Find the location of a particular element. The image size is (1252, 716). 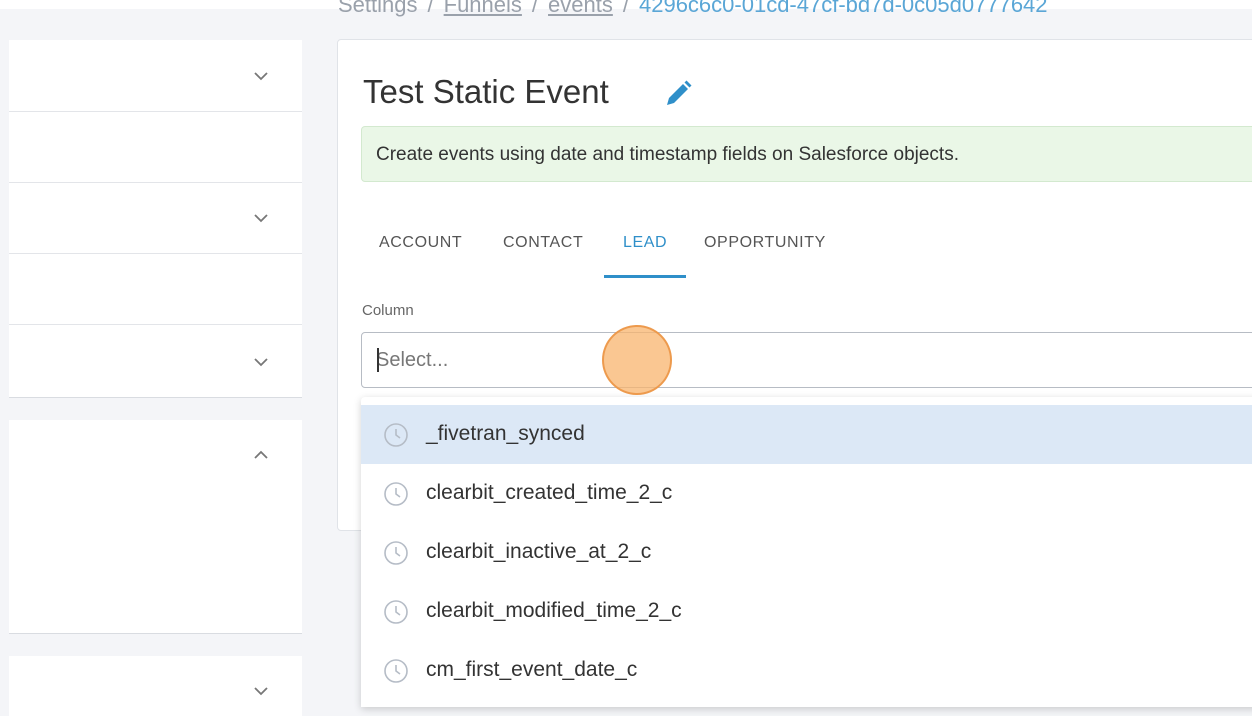

pencil-icon is located at coordinates (678, 94).